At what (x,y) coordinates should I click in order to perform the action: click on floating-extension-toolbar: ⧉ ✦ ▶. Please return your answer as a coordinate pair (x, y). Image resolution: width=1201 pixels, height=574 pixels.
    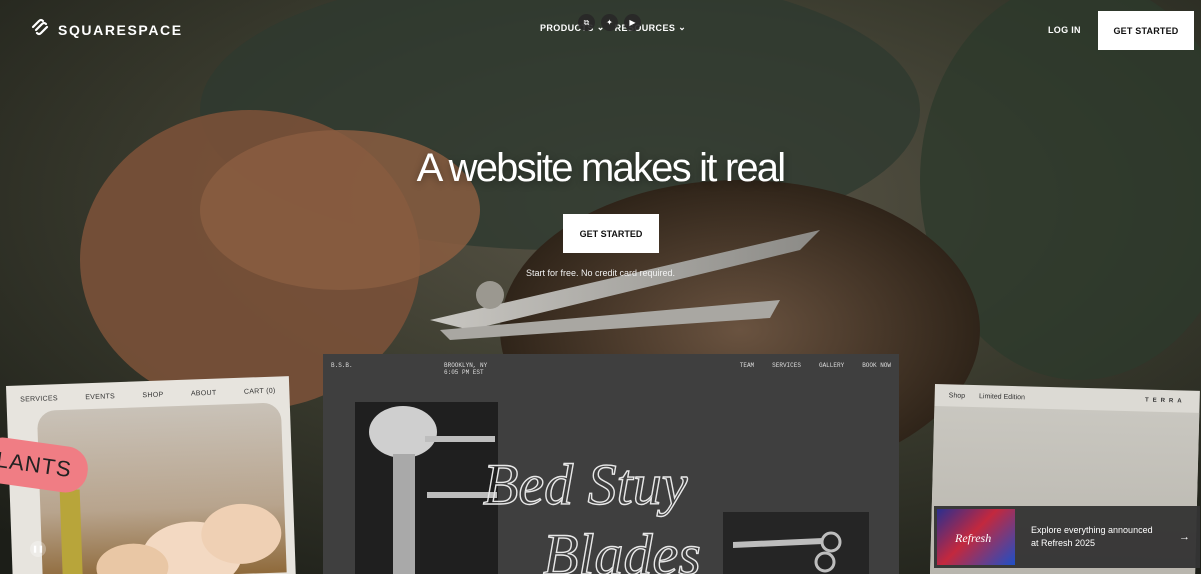
    Looking at the image, I should click on (609, 22).